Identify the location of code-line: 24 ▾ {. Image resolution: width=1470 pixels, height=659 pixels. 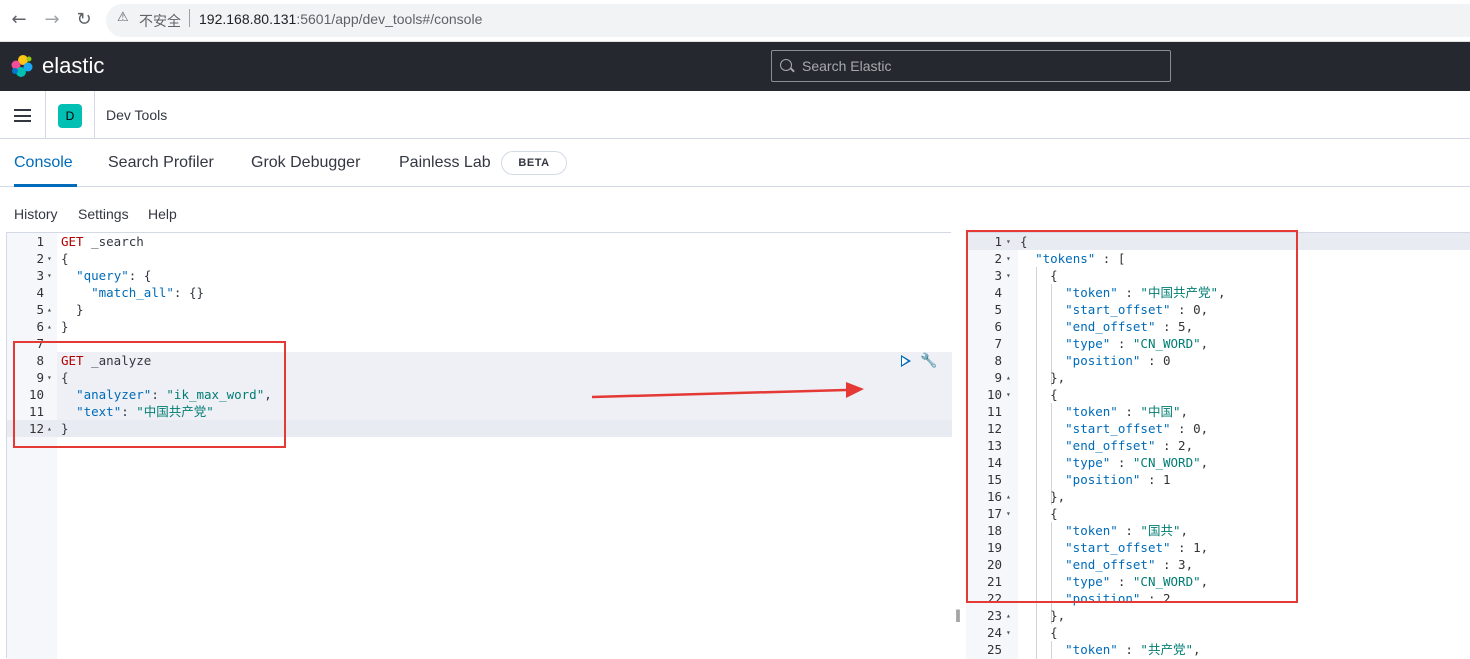
(1218, 632).